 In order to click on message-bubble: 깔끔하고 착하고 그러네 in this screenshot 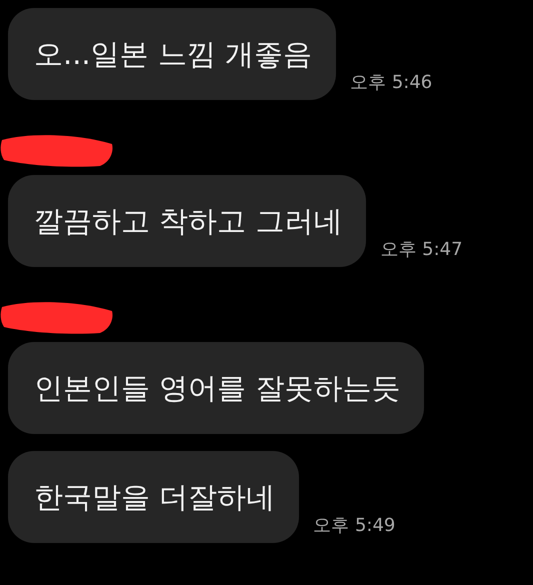, I will do `click(187, 221)`.